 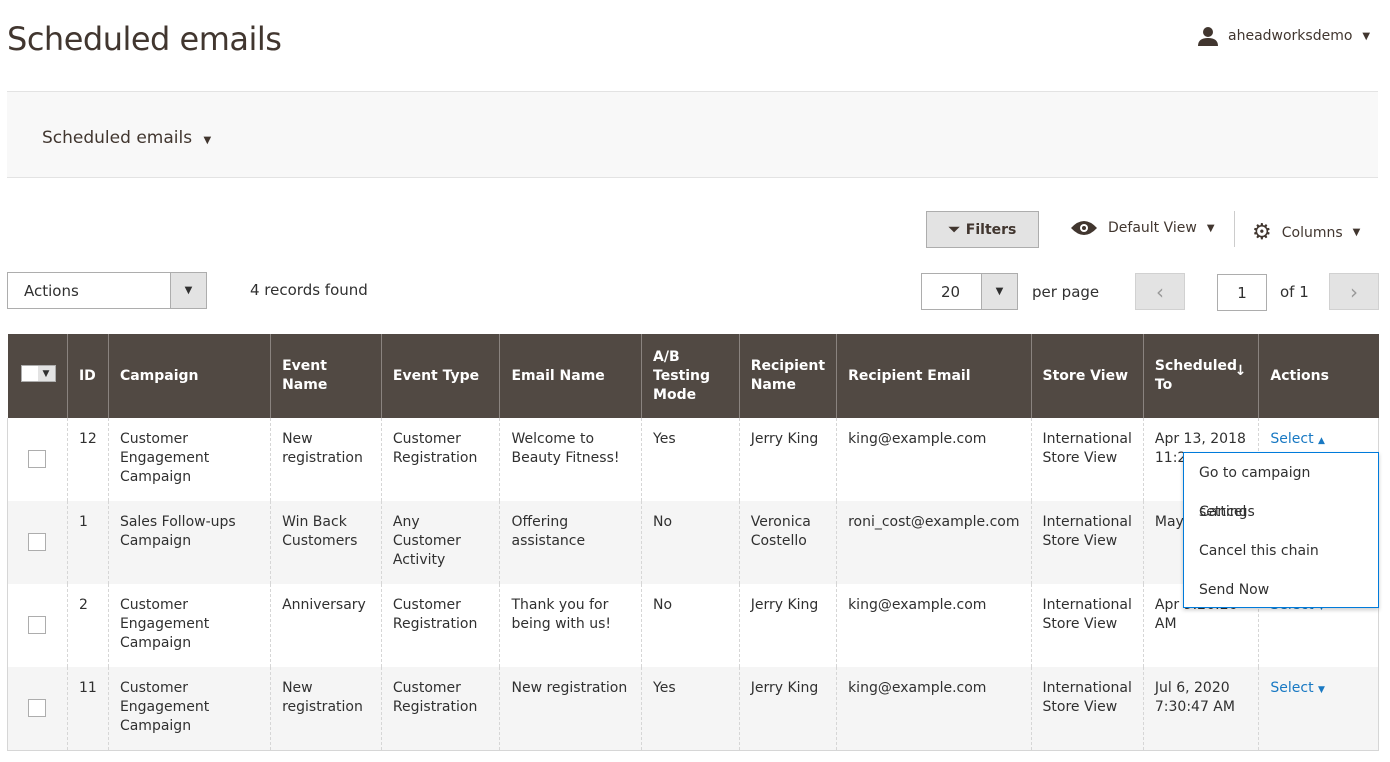 I want to click on cell-campaign: Sales Follow-ups Campaign, so click(x=189, y=542).